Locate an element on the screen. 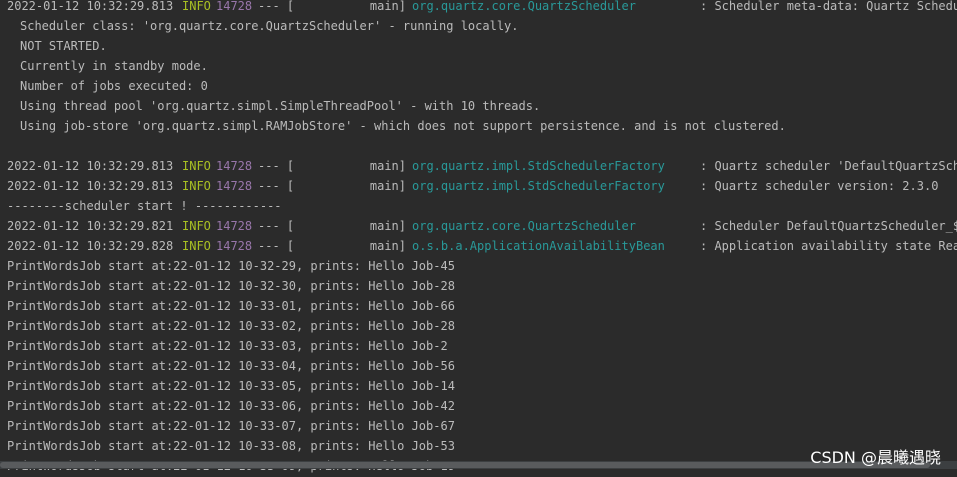  console-line: NOT STARTED. is located at coordinates (478, 46).